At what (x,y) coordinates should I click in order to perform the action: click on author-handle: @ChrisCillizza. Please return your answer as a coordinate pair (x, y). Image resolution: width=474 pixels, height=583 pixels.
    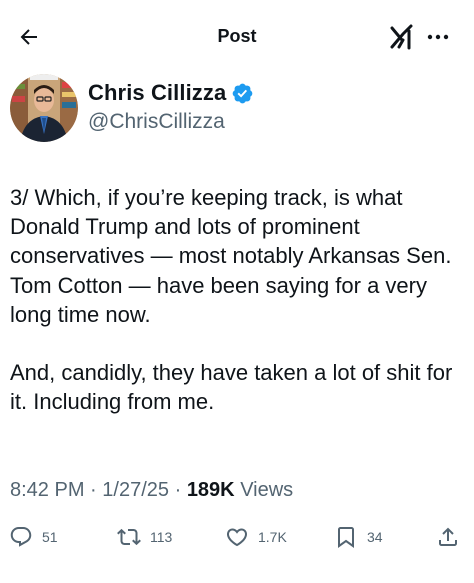
    Looking at the image, I should click on (156, 122).